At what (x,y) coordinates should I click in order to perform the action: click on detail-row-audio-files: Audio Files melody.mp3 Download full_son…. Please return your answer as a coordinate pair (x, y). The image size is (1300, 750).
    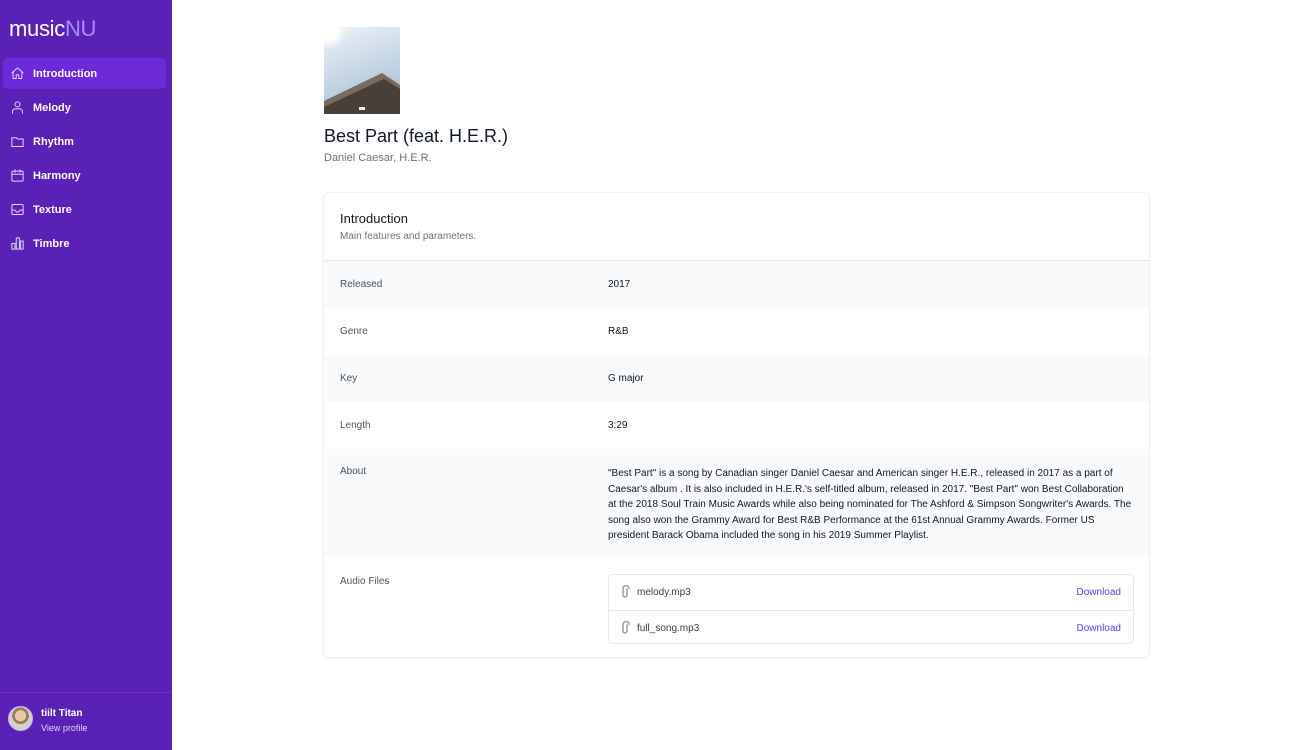
    Looking at the image, I should click on (736, 607).